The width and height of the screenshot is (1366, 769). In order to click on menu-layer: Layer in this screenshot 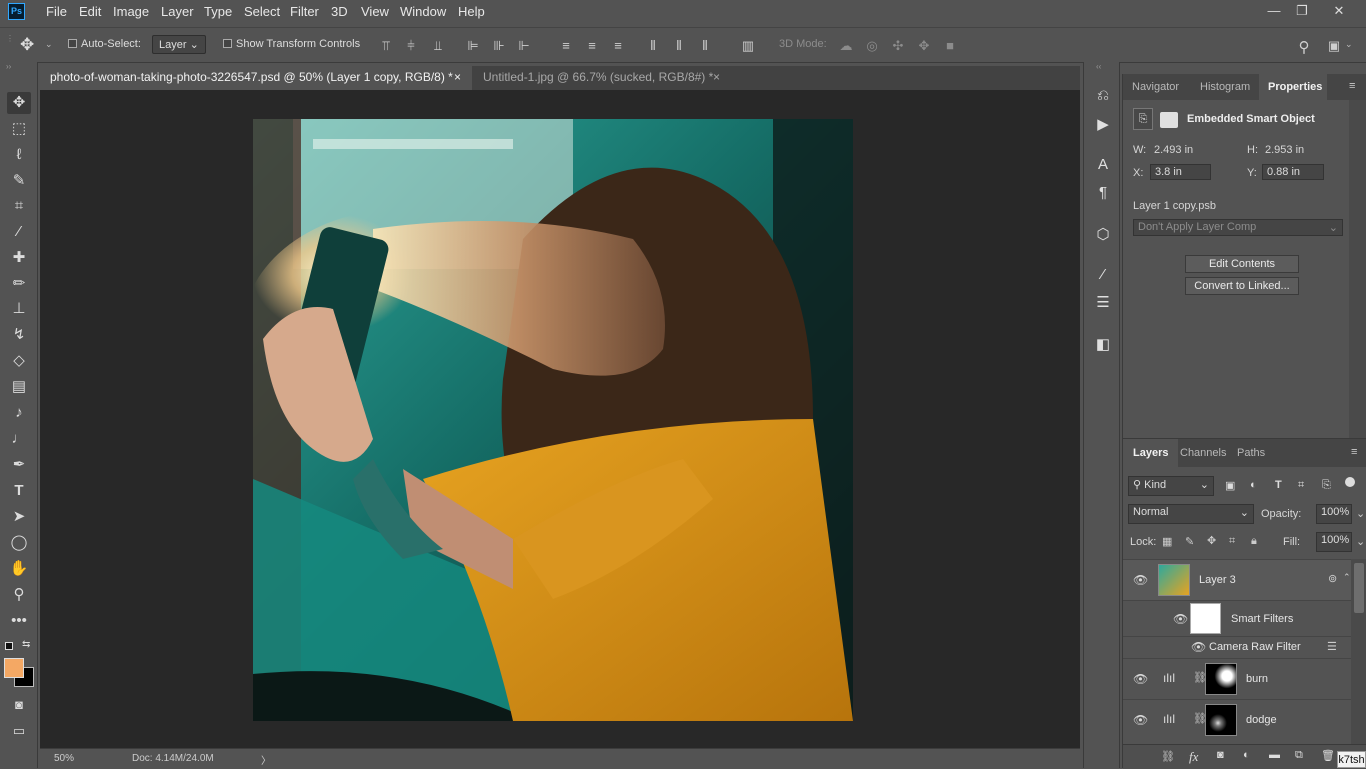, I will do `click(177, 11)`.